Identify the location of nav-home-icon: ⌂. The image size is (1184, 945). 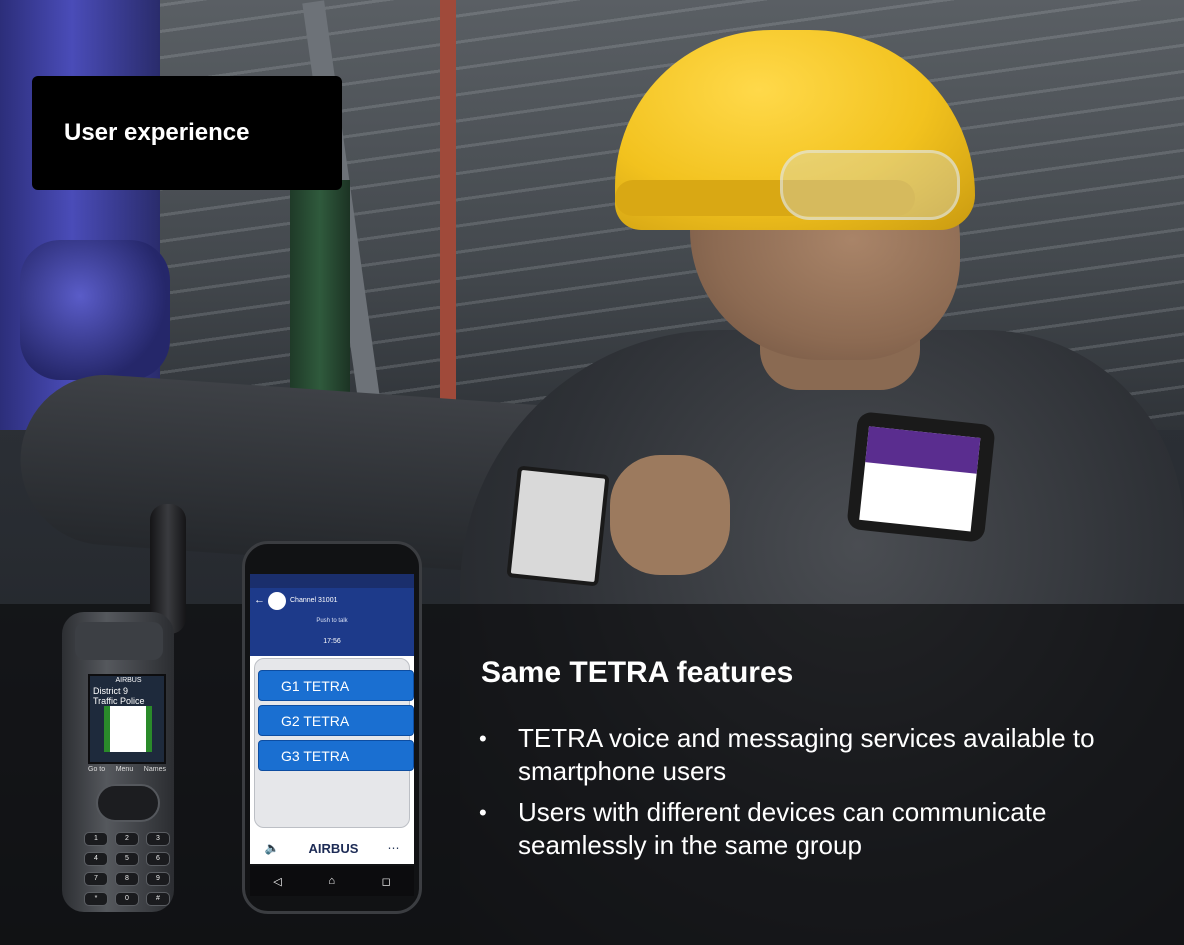
(331, 881).